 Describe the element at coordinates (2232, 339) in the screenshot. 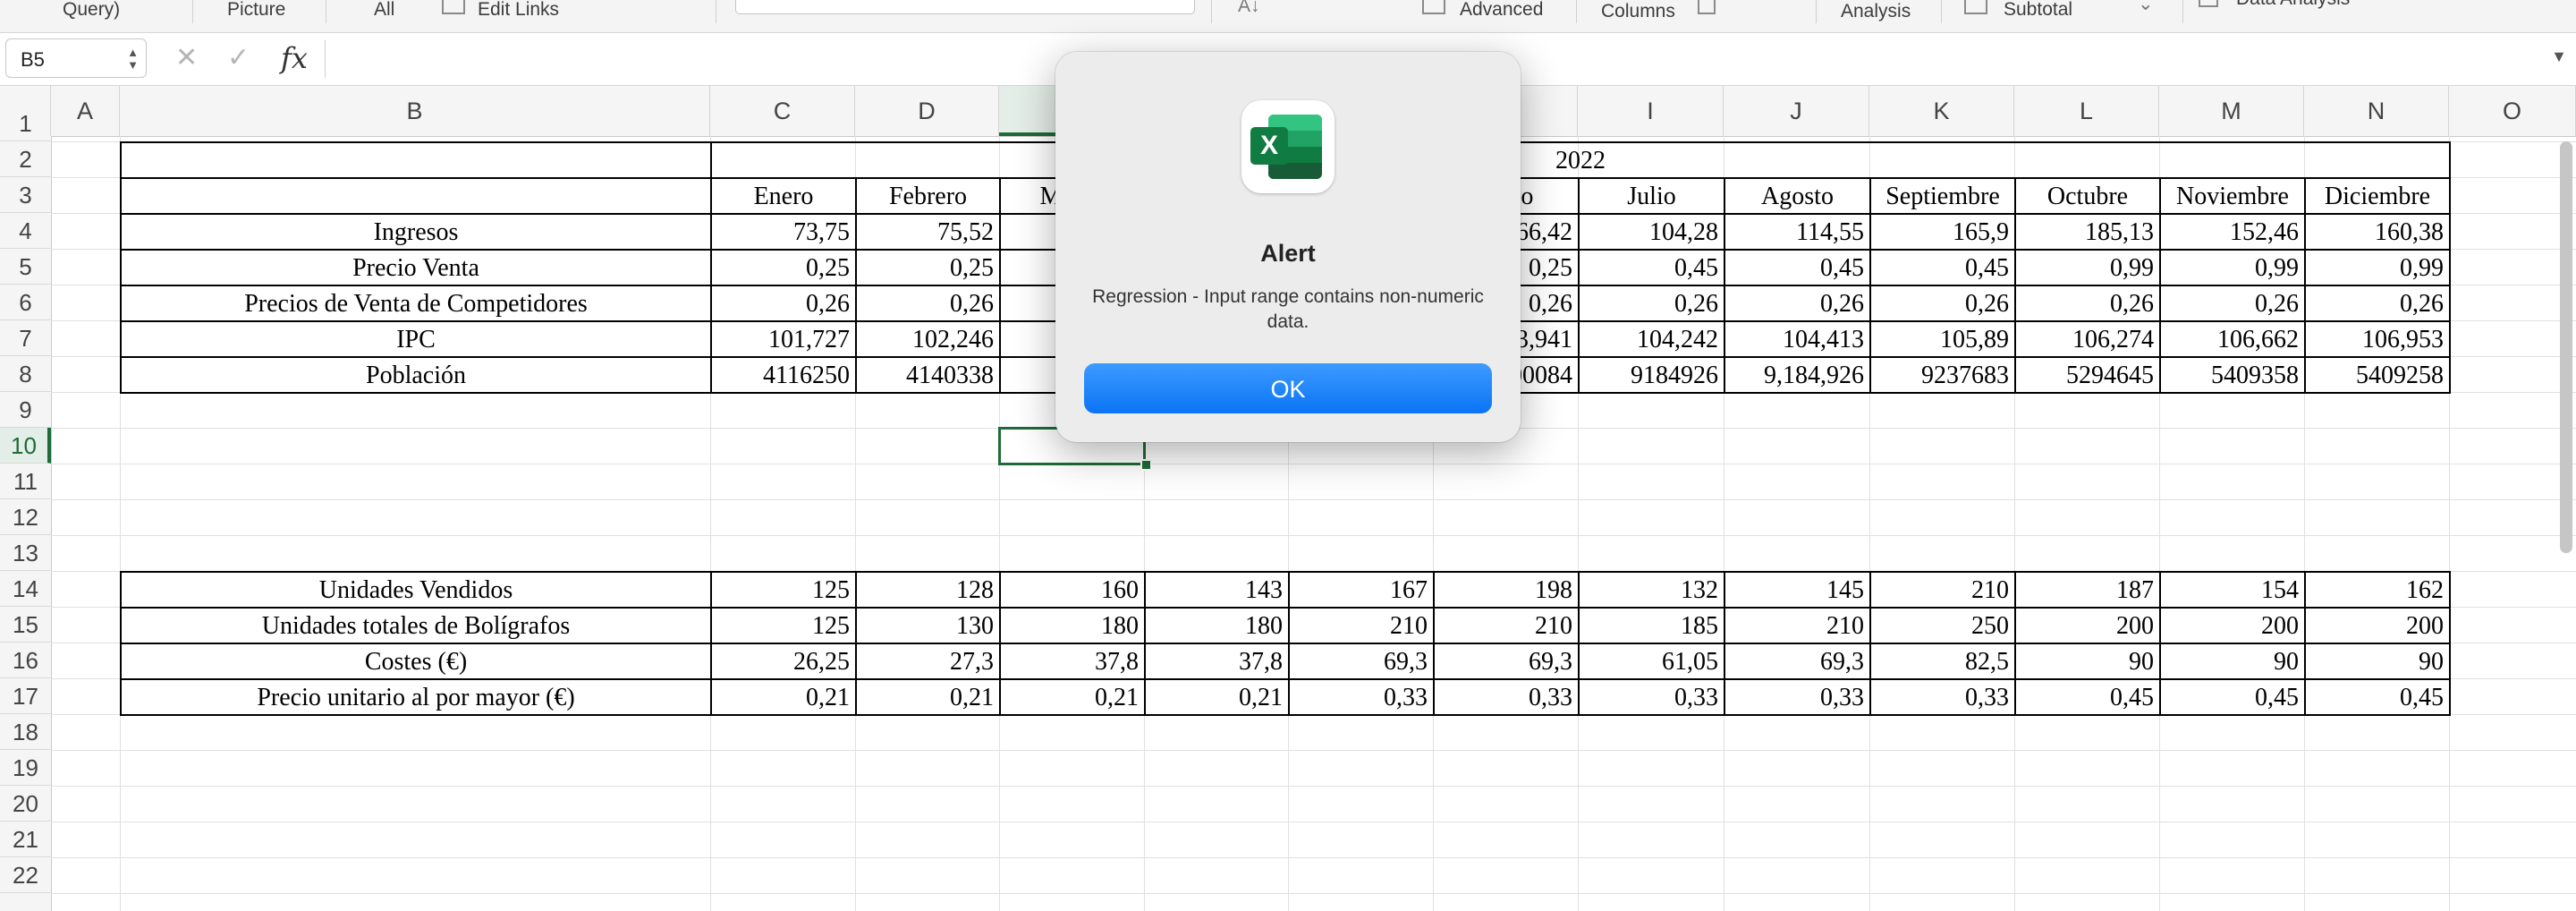

I see `table1-cell: 106,662` at that location.